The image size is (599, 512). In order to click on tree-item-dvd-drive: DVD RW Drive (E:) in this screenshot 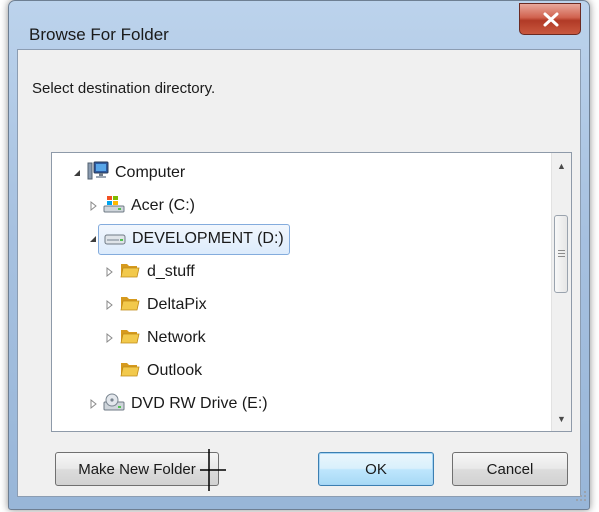, I will do `click(177, 404)`.